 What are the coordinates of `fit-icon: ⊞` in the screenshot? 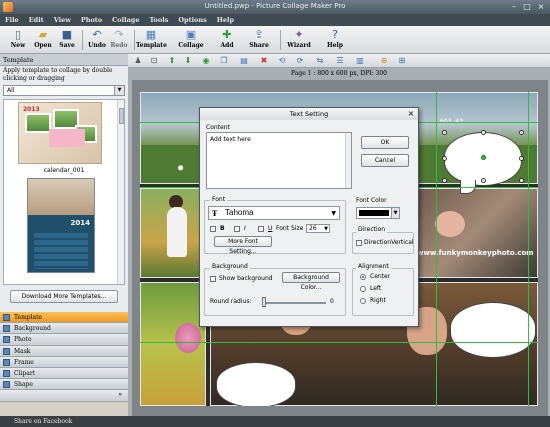 It's located at (402, 61).